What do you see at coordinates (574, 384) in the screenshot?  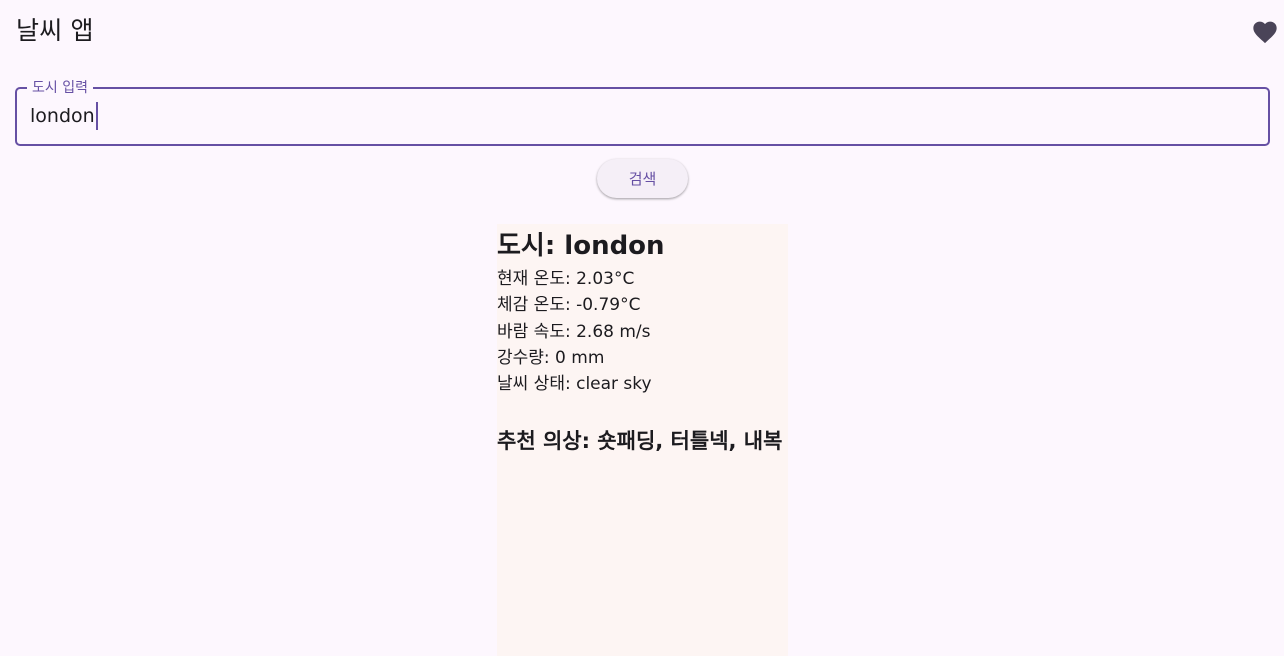 I see `weather-condition: 날씨 상태: clear sky` at bounding box center [574, 384].